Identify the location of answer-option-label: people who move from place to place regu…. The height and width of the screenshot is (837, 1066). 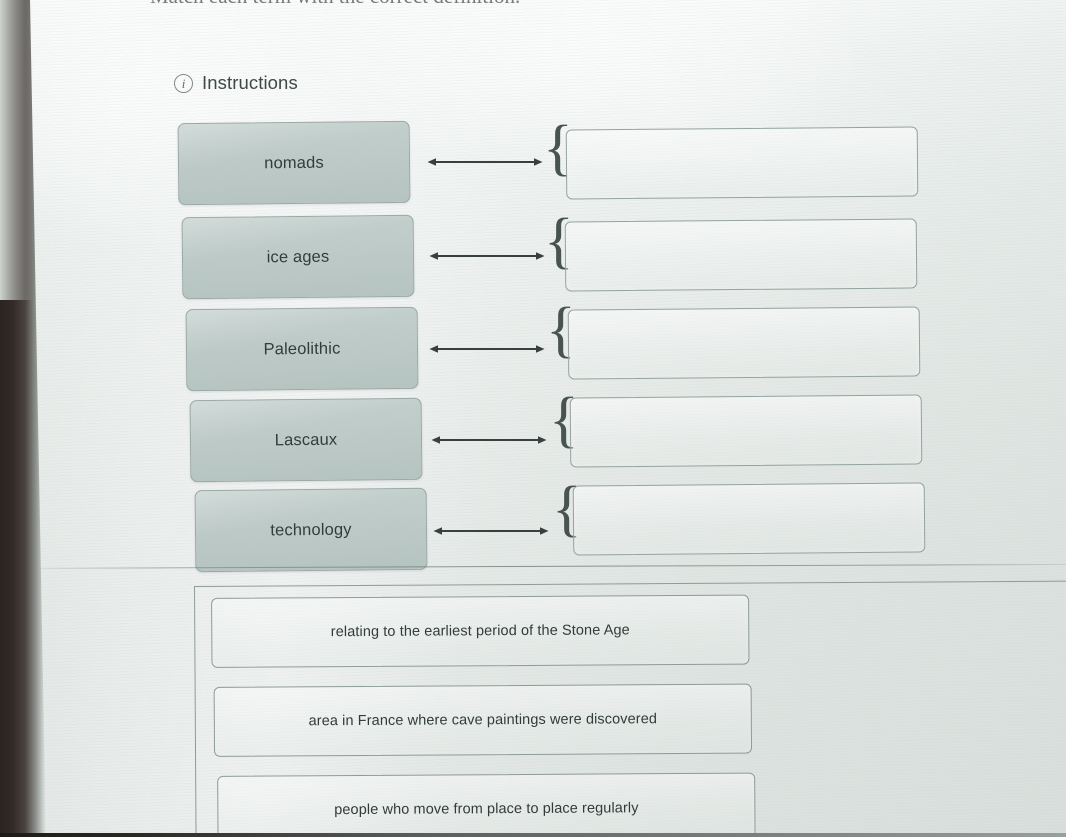
(486, 809).